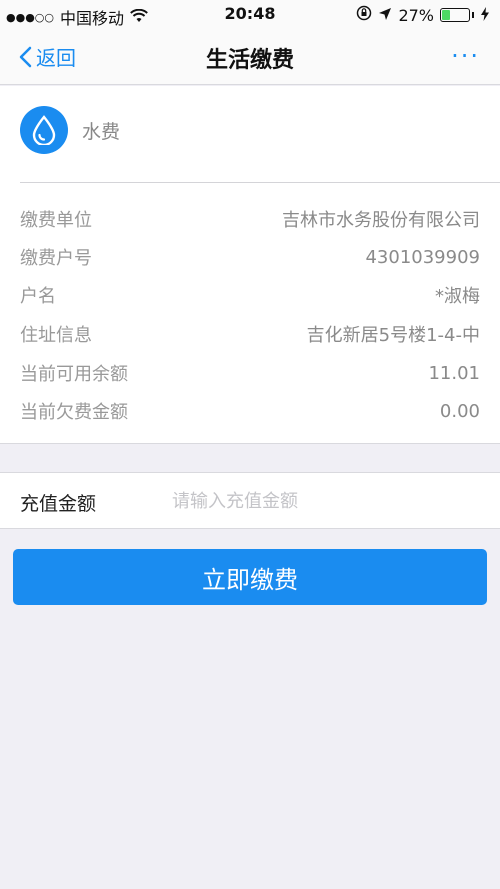 This screenshot has width=500, height=889. I want to click on info-row-account-number: 缴费户号 4301039909, so click(250, 257).